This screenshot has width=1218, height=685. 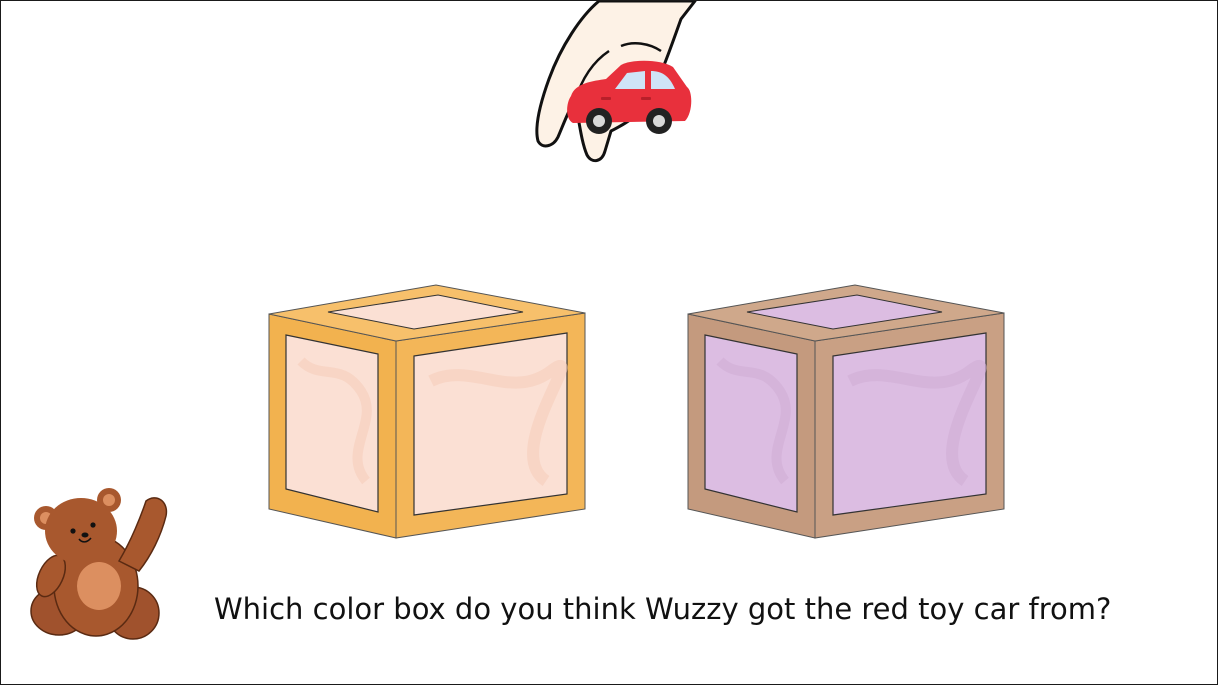 I want to click on teddy-bear-icon, so click(x=99, y=564).